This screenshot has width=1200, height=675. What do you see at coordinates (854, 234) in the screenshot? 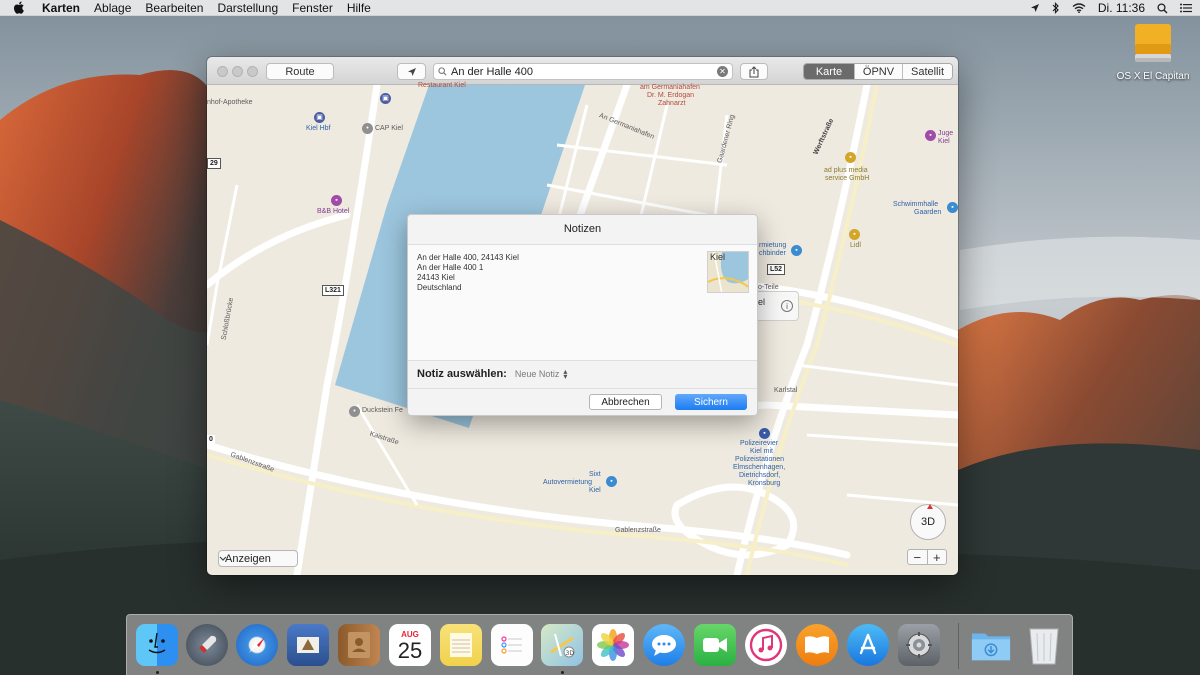
I see `lidl-icon: ▪` at bounding box center [854, 234].